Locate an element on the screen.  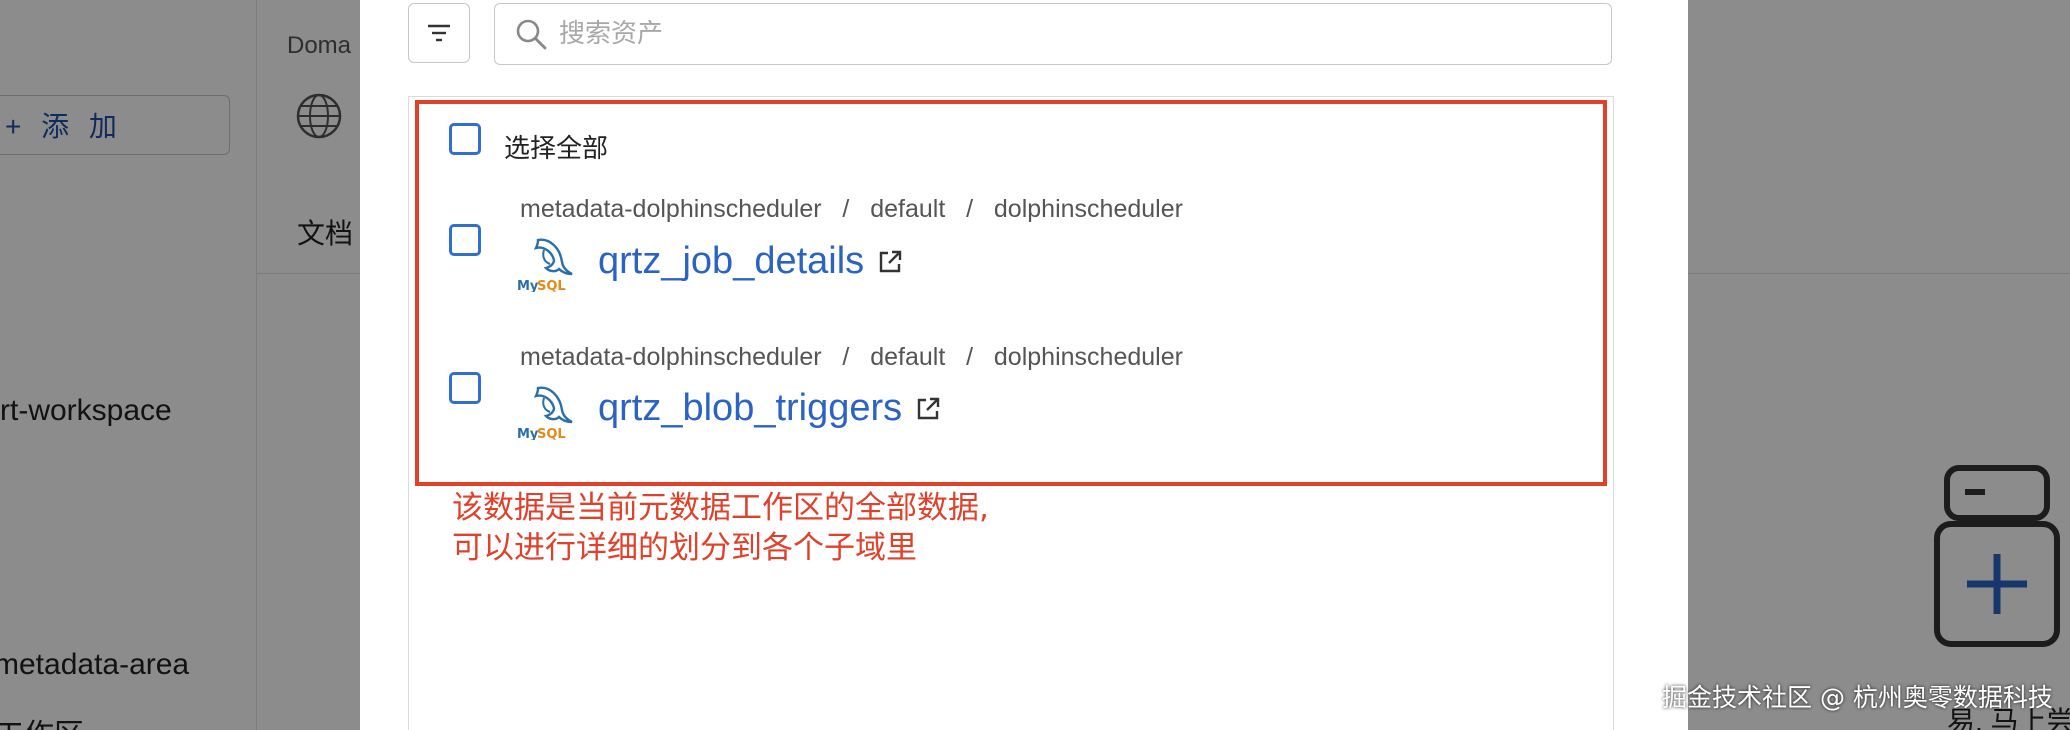
filter-button is located at coordinates (439, 33).